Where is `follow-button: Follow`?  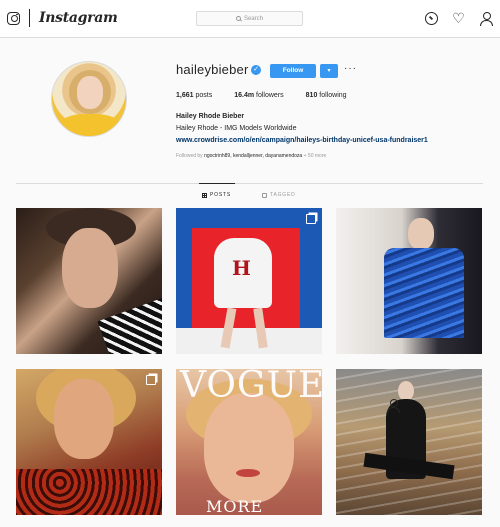 follow-button: Follow is located at coordinates (293, 71).